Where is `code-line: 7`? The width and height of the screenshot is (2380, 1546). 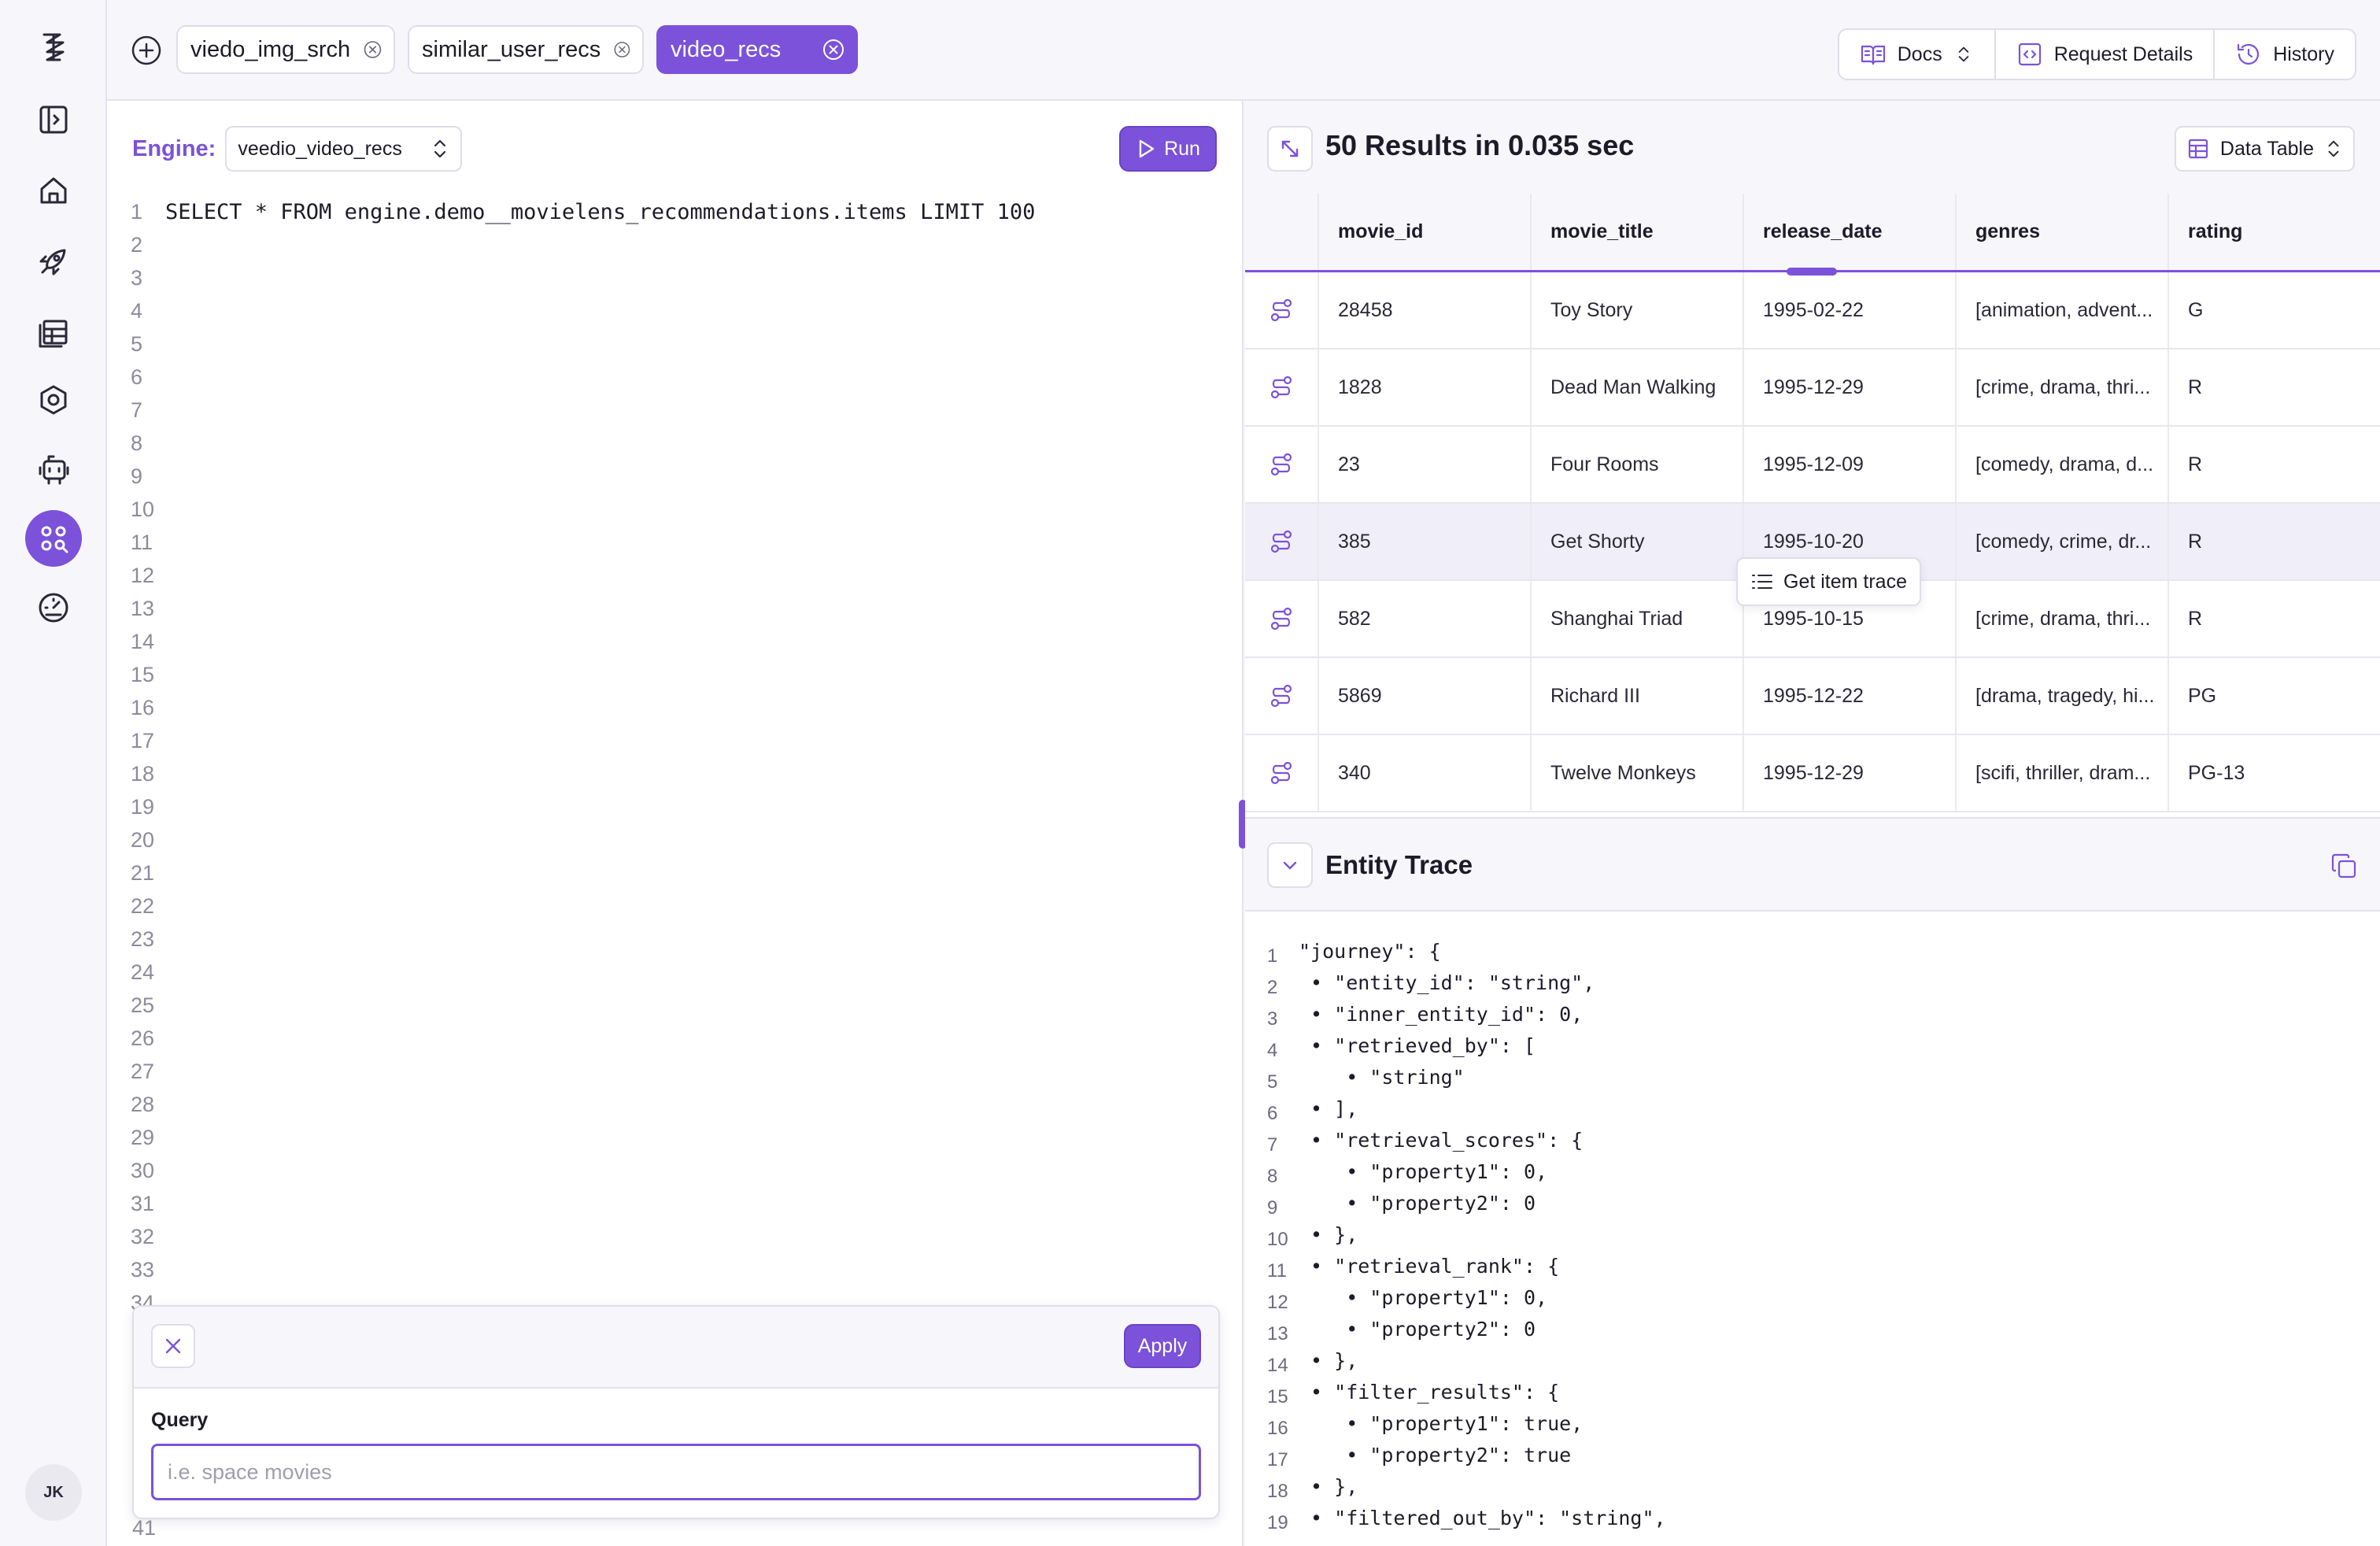
code-line: 7 is located at coordinates (678, 410).